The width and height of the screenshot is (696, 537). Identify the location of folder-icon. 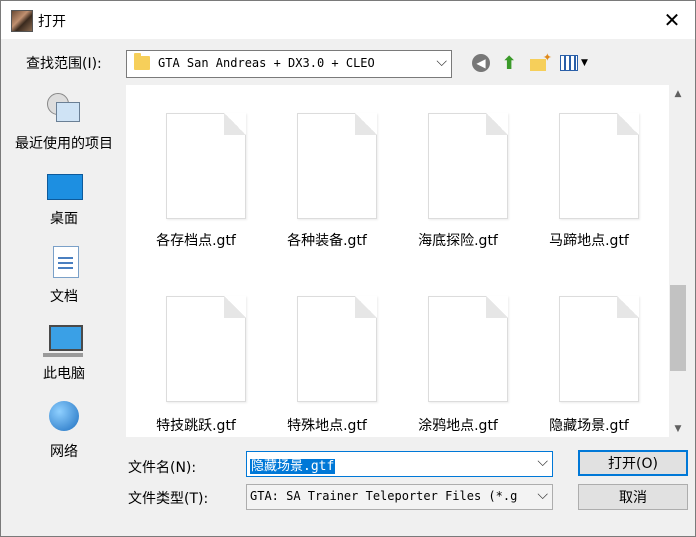
(142, 61).